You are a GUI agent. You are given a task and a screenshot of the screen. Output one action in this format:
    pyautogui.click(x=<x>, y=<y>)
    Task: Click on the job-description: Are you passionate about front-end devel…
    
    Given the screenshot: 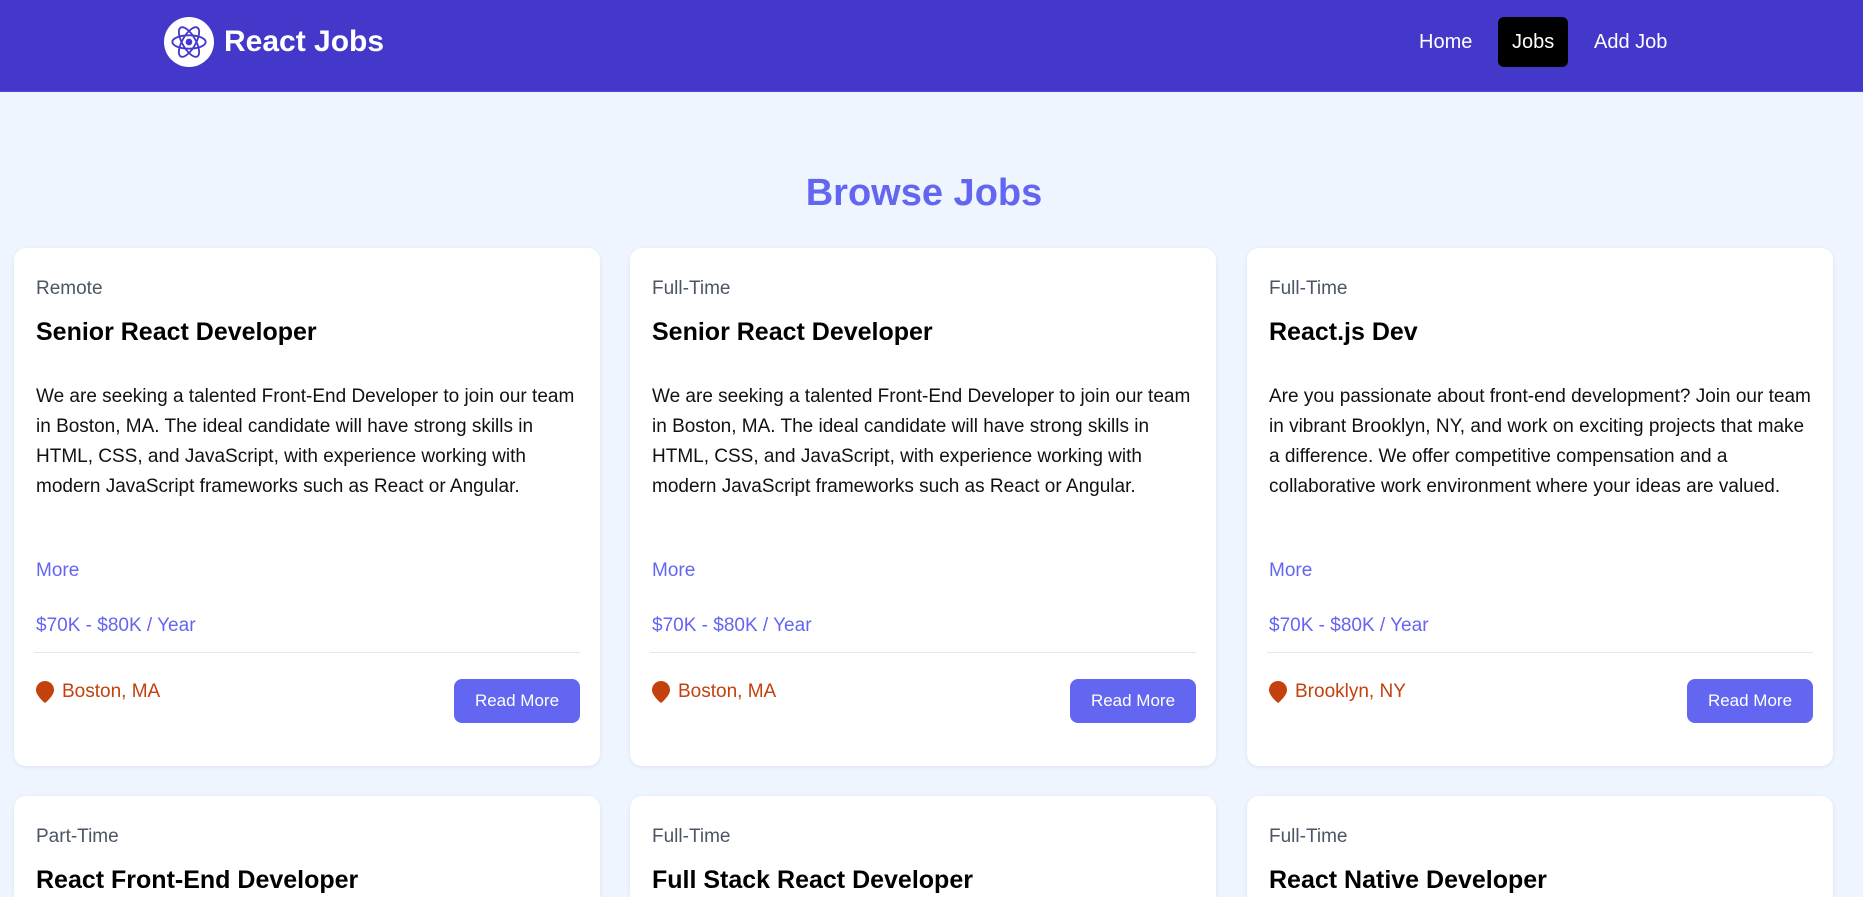 What is the action you would take?
    pyautogui.click(x=1540, y=441)
    